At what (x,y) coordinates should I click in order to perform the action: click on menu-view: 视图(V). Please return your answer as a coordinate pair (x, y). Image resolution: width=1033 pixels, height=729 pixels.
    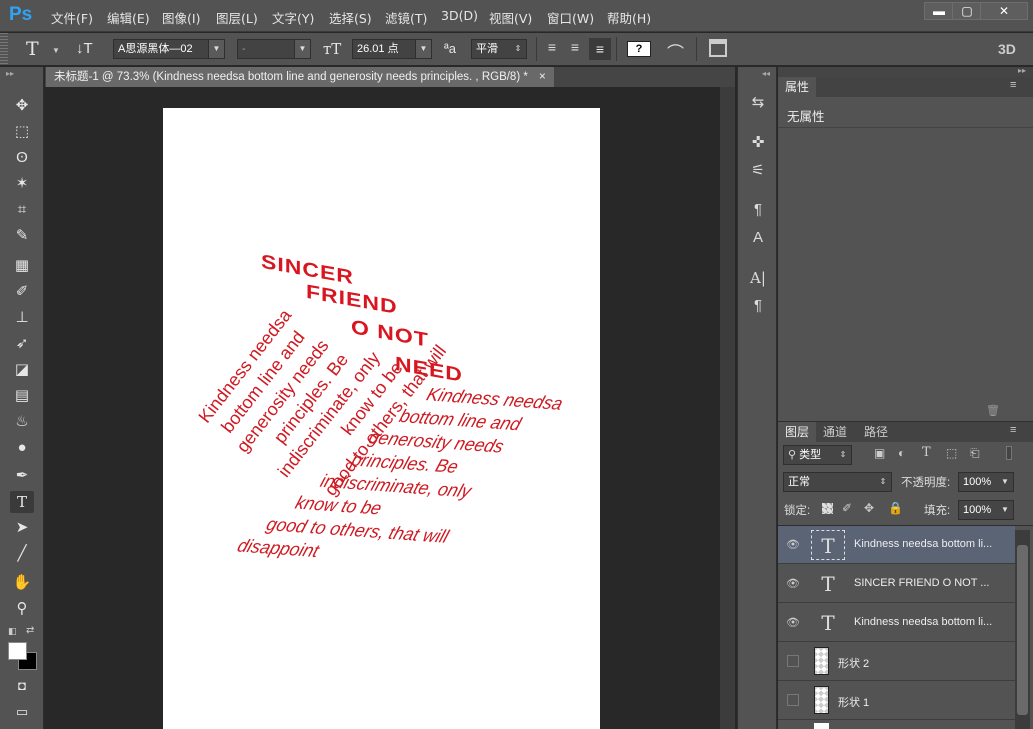
    Looking at the image, I should click on (510, 17).